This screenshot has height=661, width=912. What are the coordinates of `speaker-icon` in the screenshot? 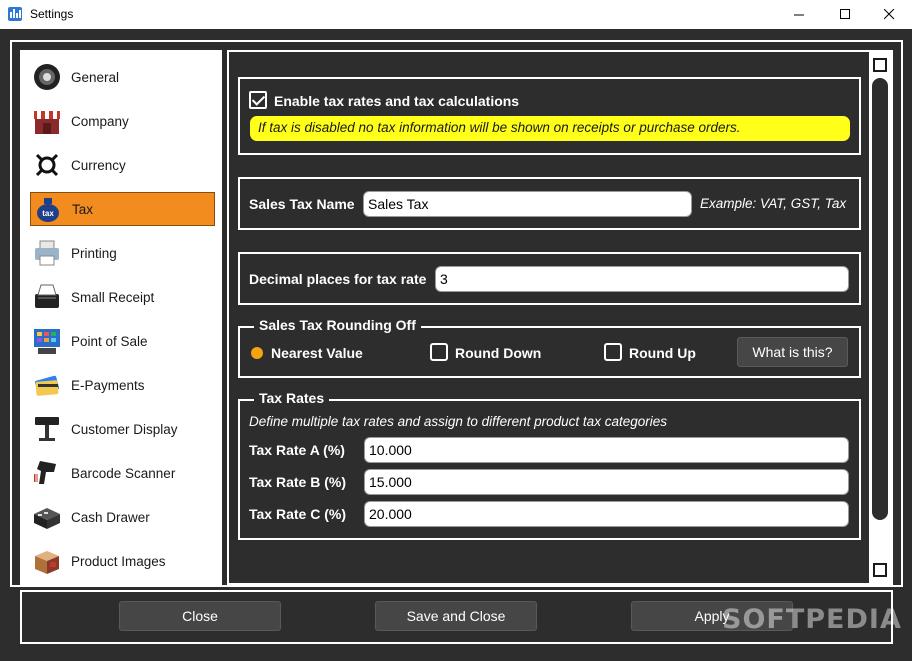 It's located at (47, 77).